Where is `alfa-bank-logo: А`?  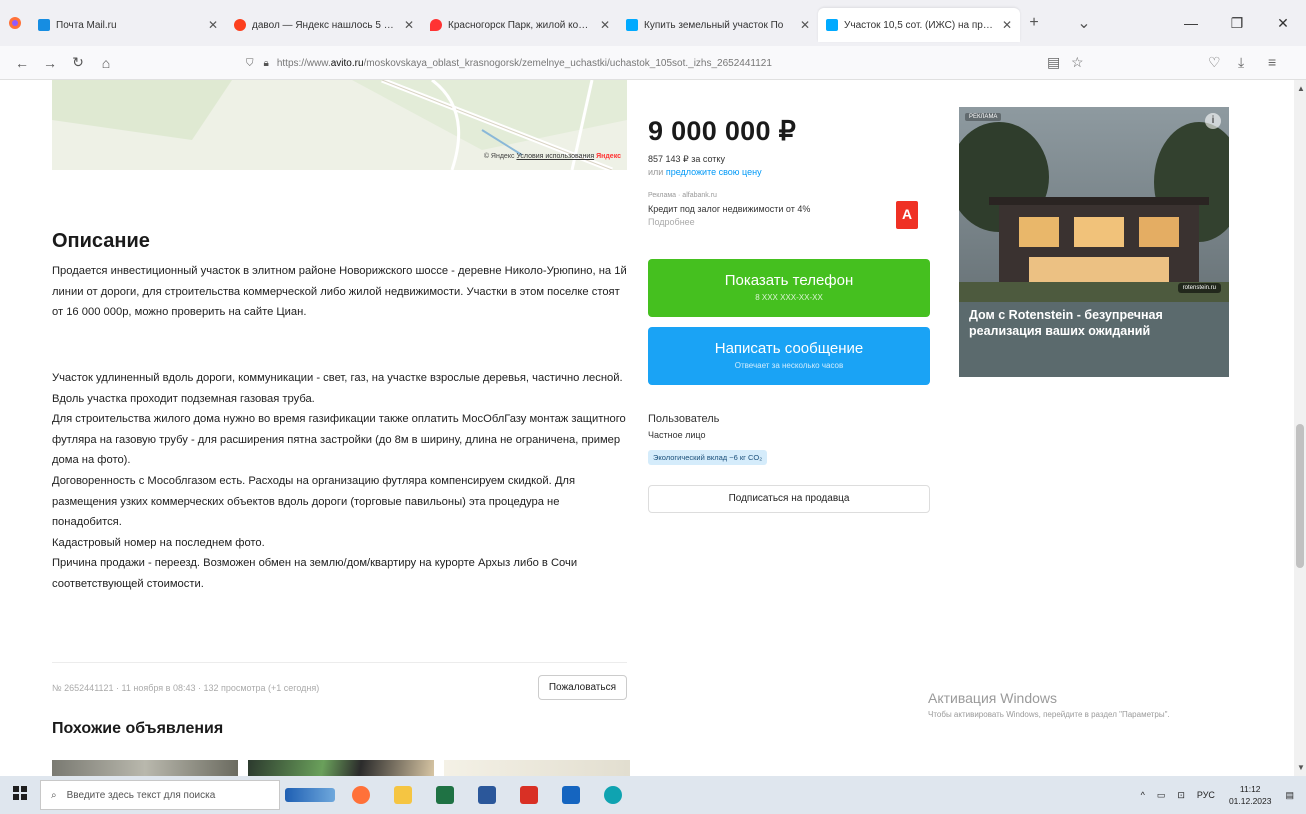
alfa-bank-logo: А is located at coordinates (907, 215).